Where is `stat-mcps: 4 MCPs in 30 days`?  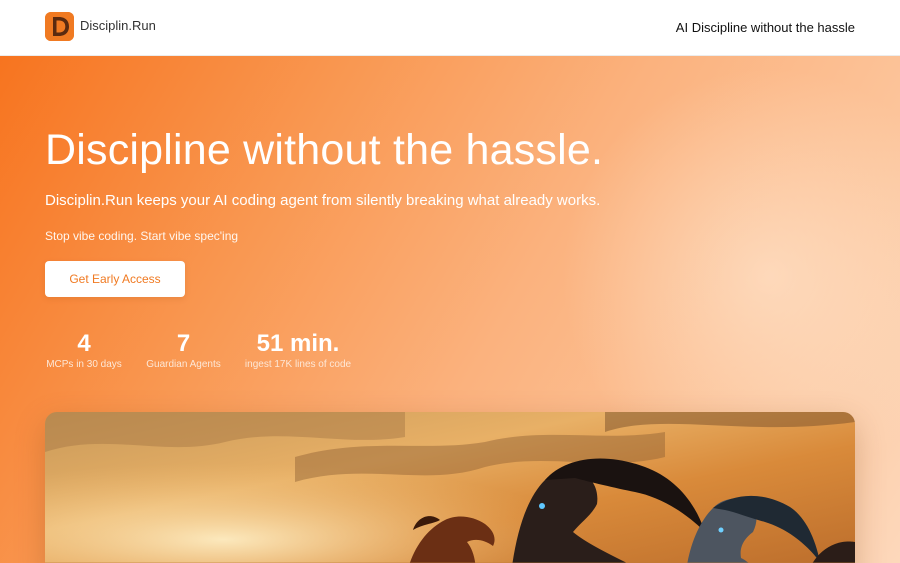 stat-mcps: 4 MCPs in 30 days is located at coordinates (84, 350).